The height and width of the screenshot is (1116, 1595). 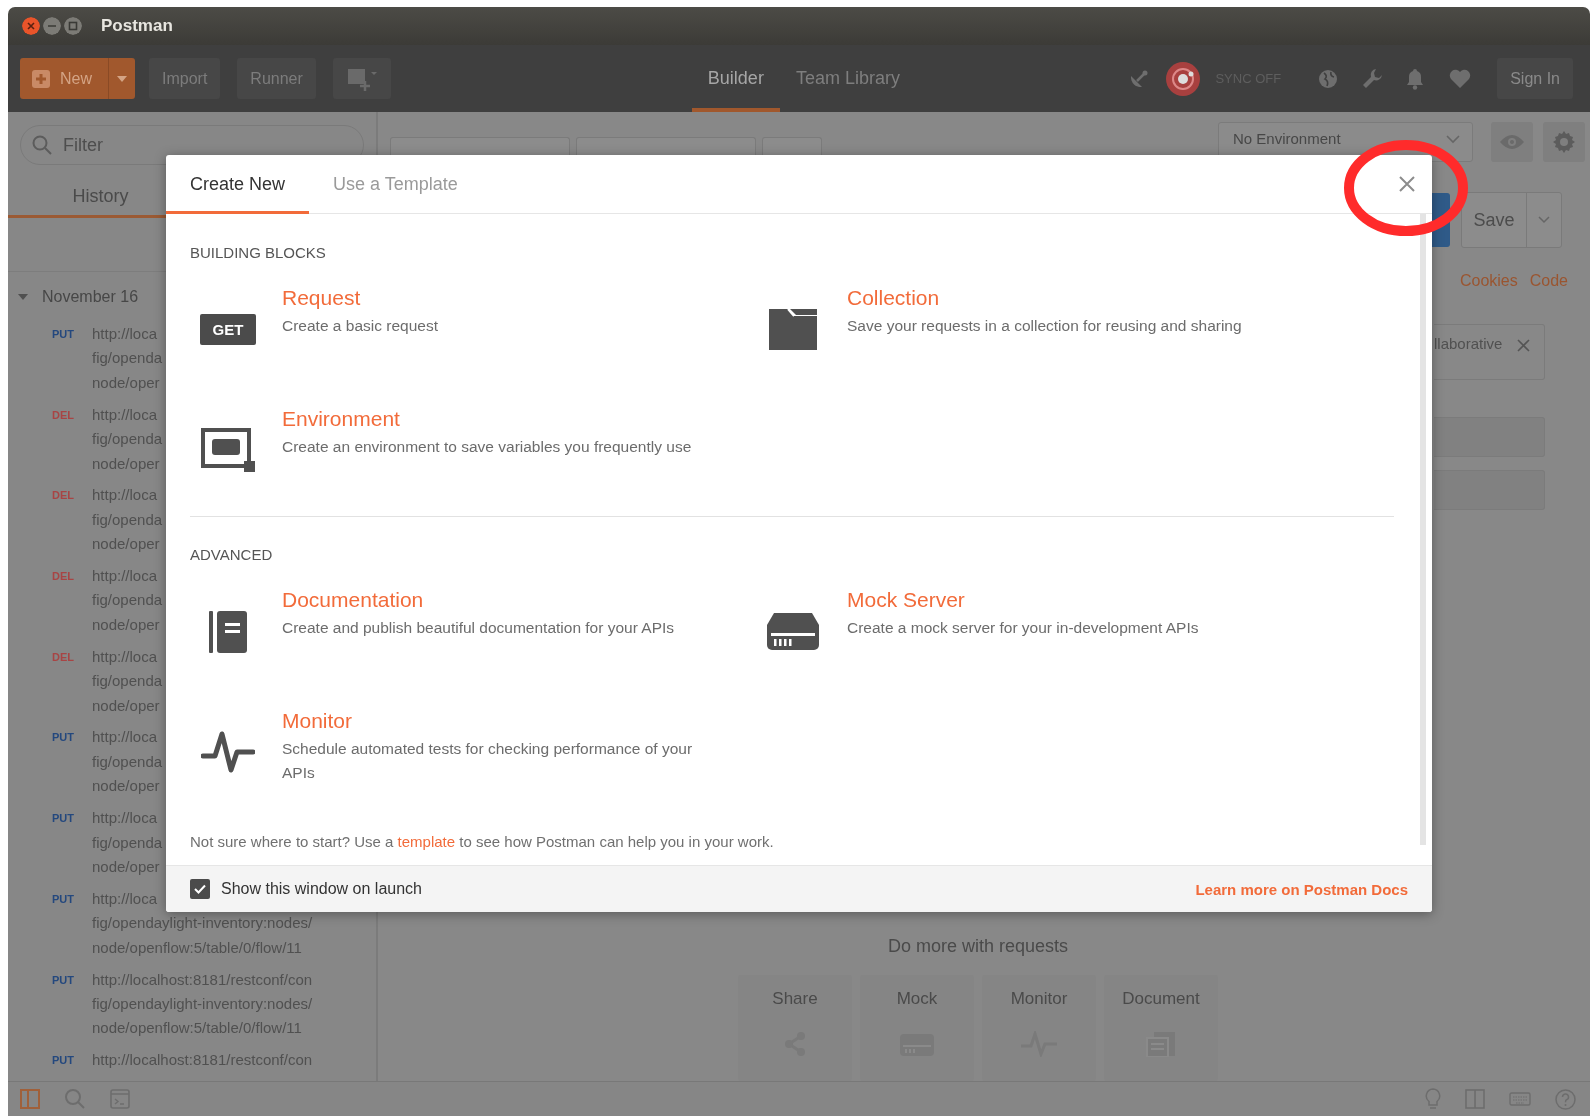 I want to click on section-title: ADVANCED, so click(x=232, y=555).